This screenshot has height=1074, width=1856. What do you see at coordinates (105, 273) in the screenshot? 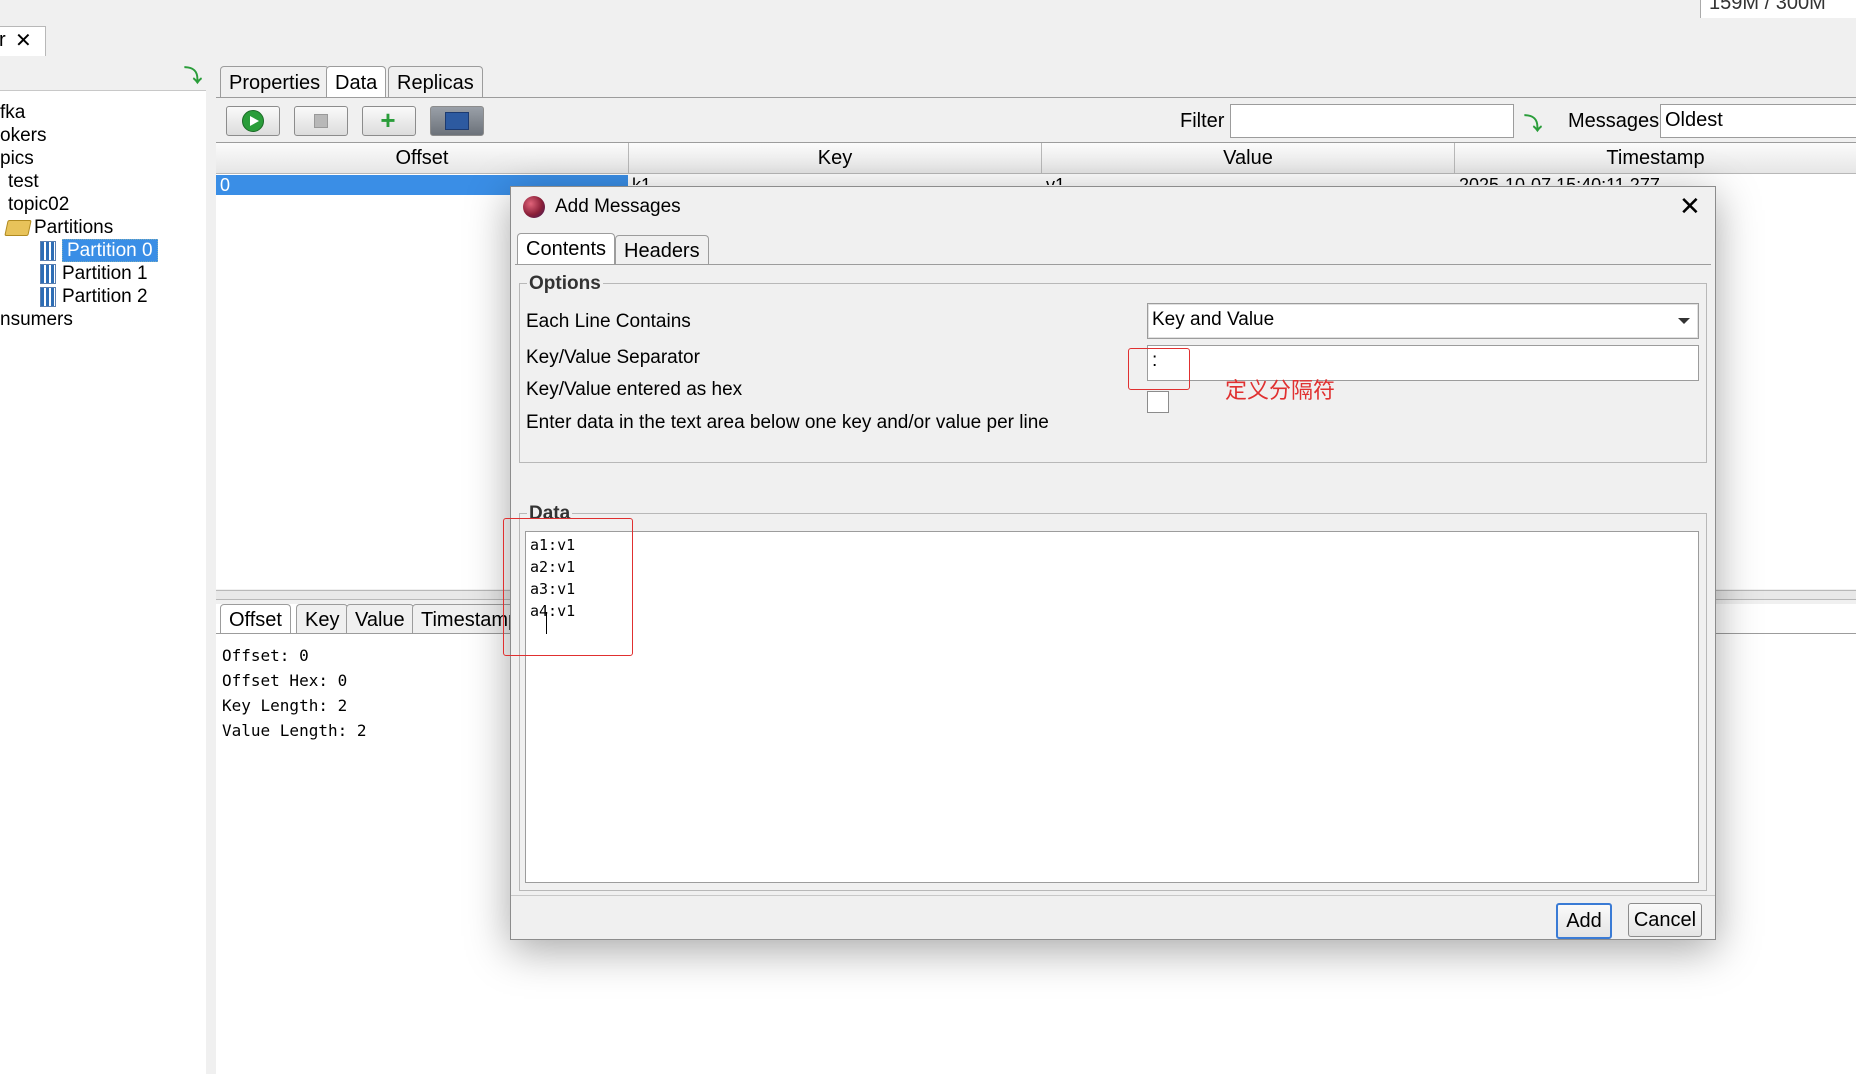
I see `partition-1-label: Partition 1` at bounding box center [105, 273].